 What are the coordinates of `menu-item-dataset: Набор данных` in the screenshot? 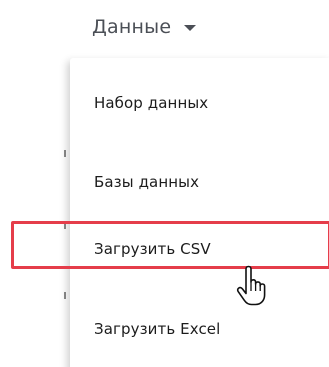 It's located at (151, 103).